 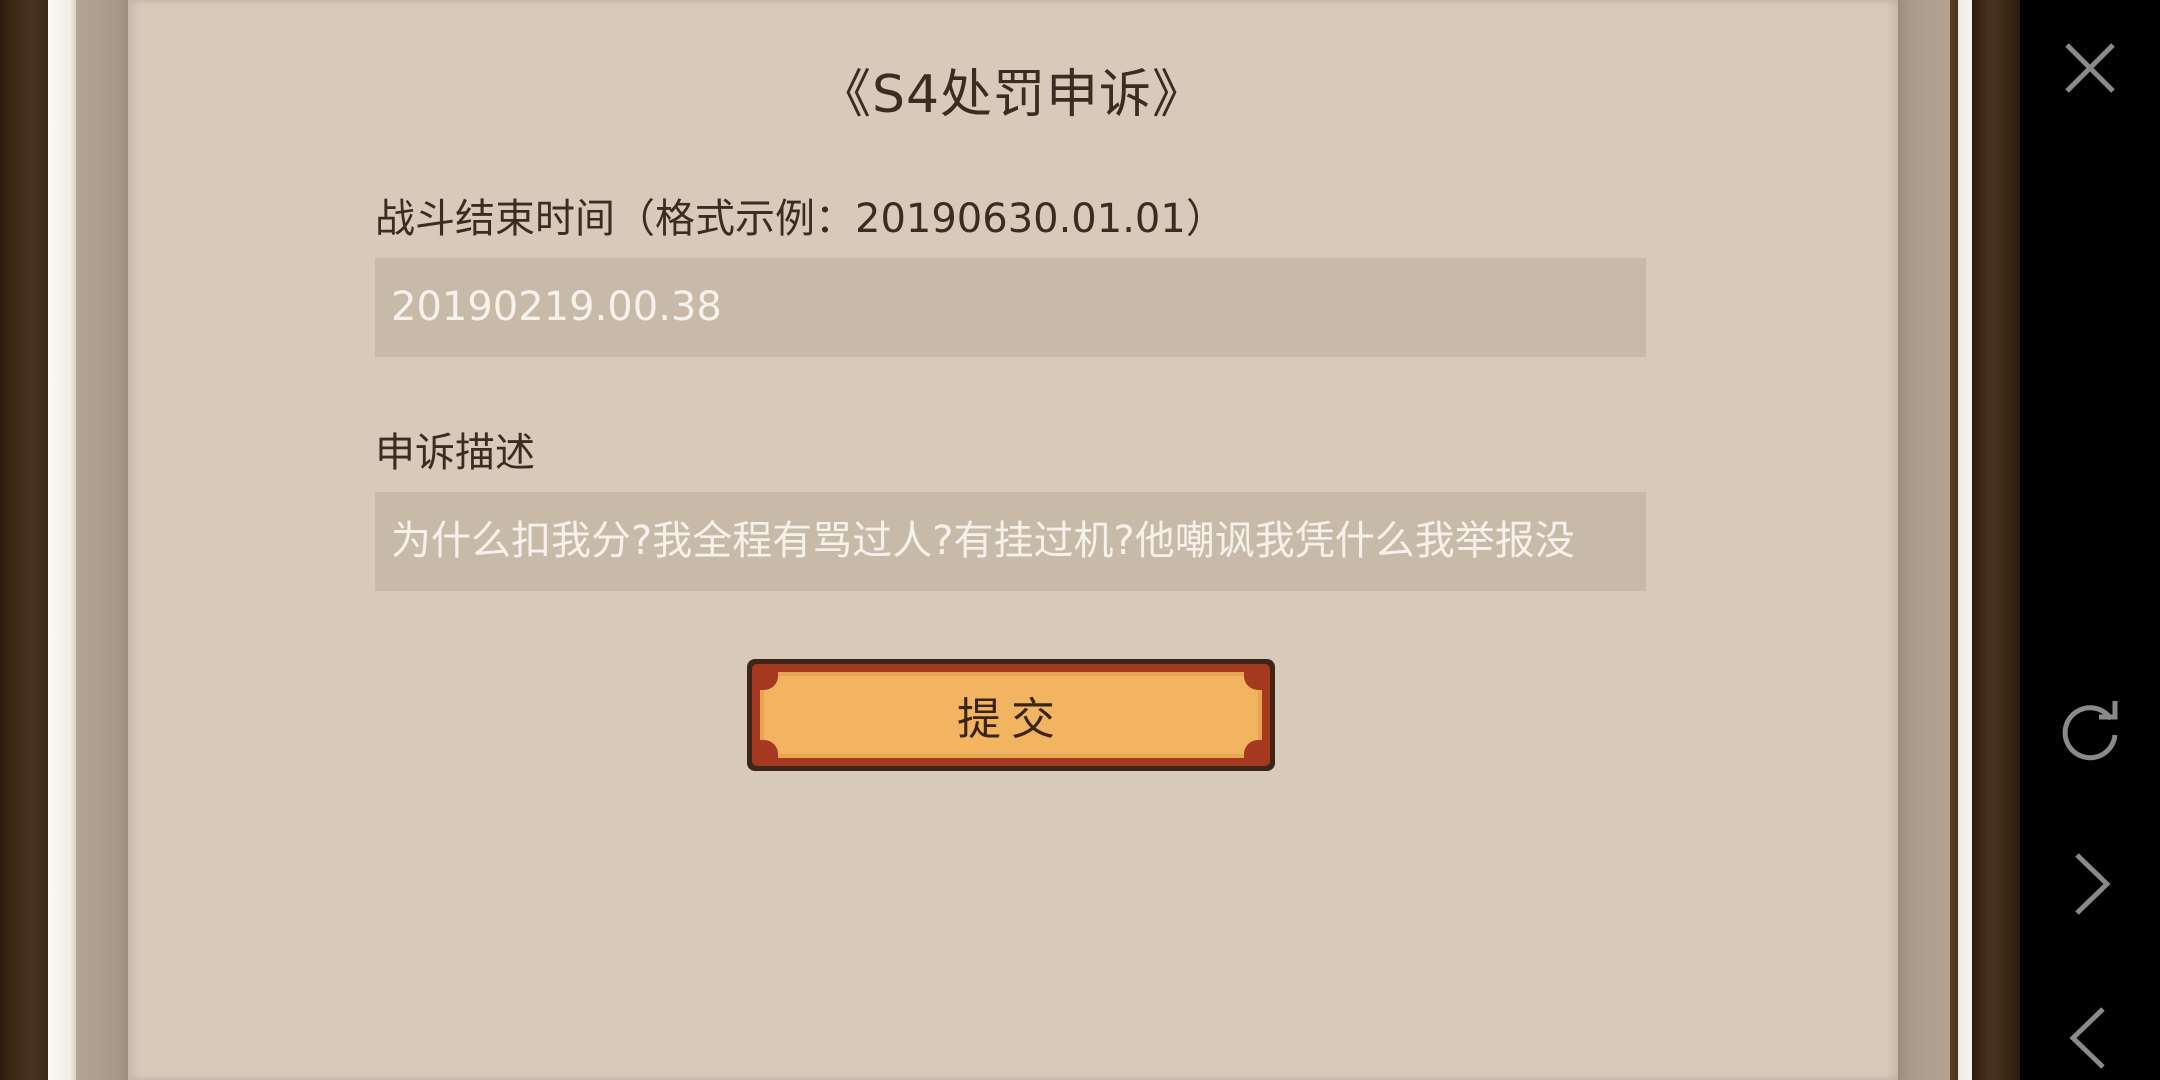 I want to click on close-button, so click(x=2090, y=68).